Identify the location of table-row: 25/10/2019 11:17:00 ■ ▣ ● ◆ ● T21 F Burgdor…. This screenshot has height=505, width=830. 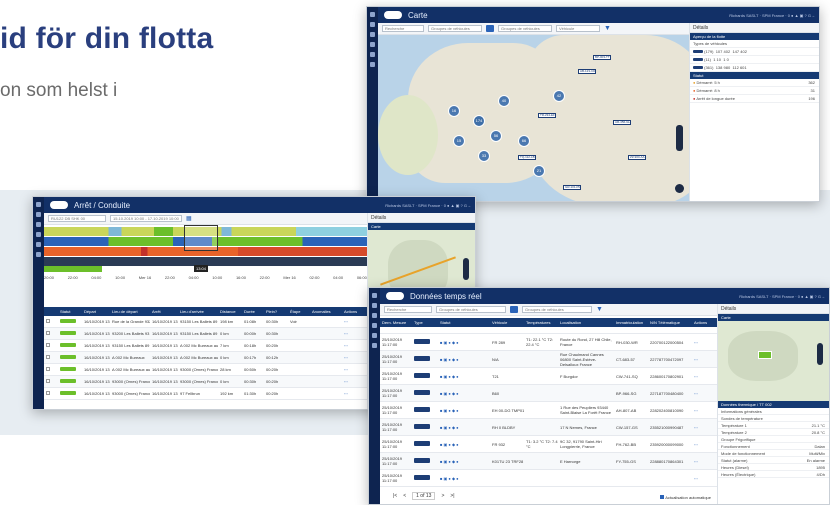
(548, 376).